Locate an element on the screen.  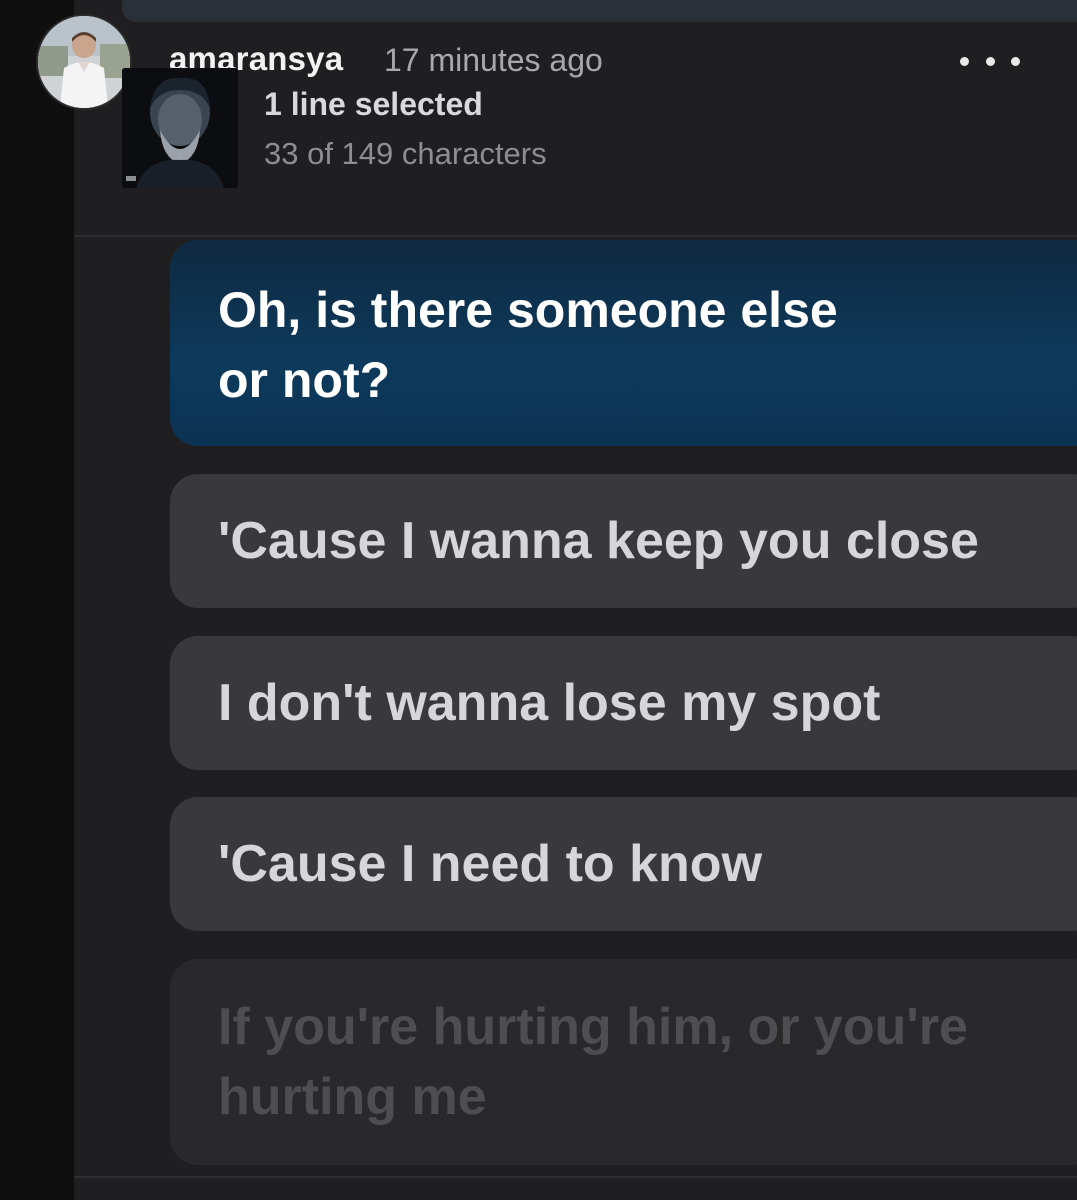
lyric-text: 'Cause I wanna keep you close is located at coordinates (598, 541).